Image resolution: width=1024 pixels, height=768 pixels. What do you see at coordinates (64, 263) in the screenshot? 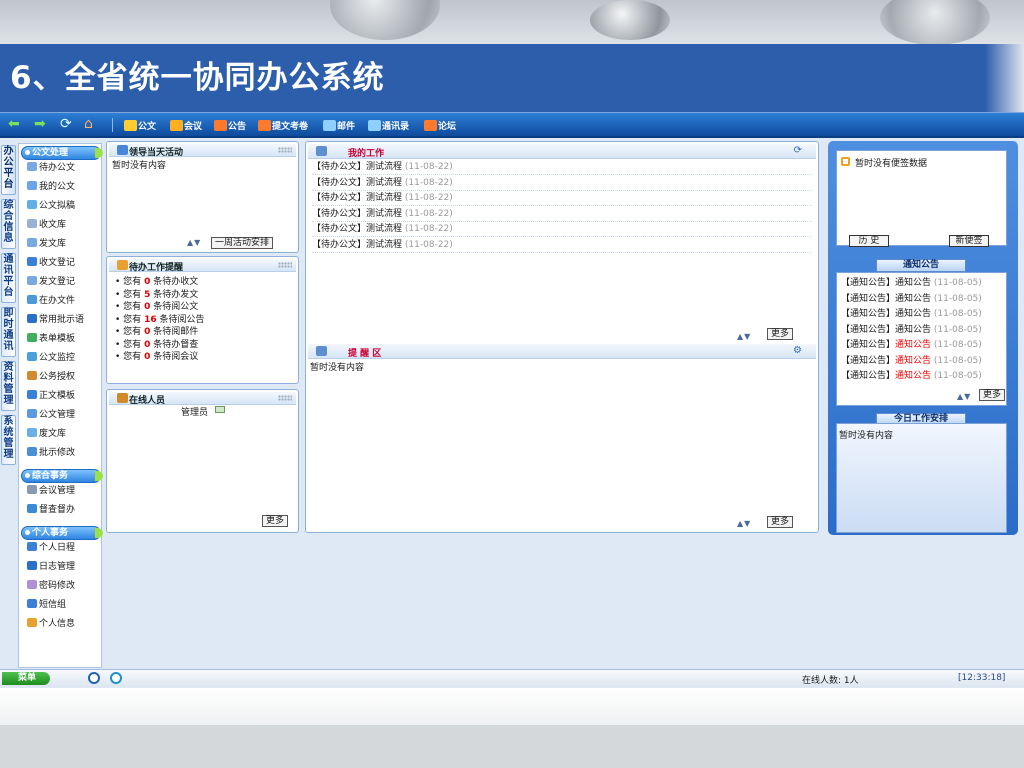
I see `menu-item: 收文登记` at bounding box center [64, 263].